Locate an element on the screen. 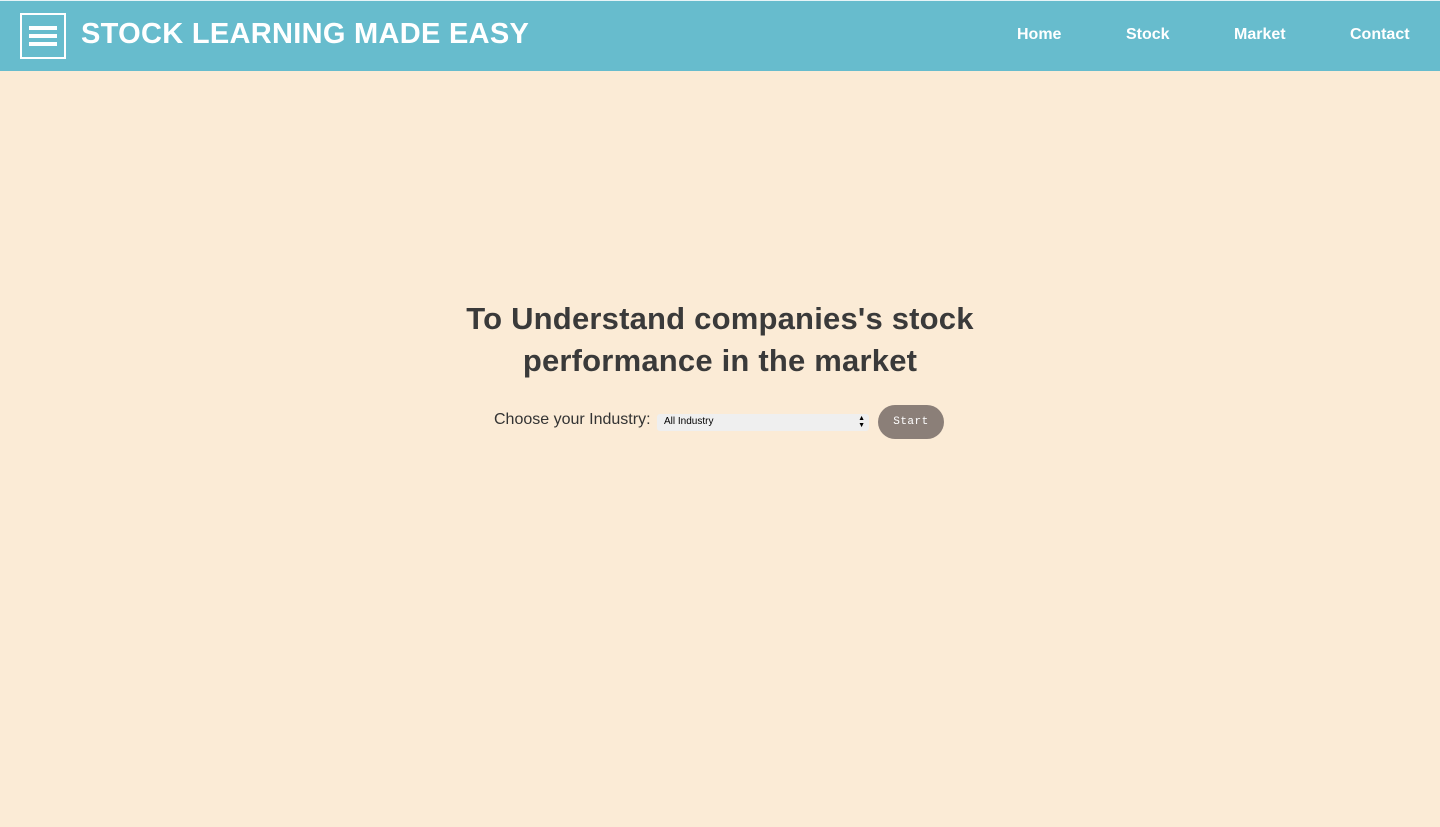 This screenshot has height=827, width=1440. hamburger-menu-icon is located at coordinates (43, 36).